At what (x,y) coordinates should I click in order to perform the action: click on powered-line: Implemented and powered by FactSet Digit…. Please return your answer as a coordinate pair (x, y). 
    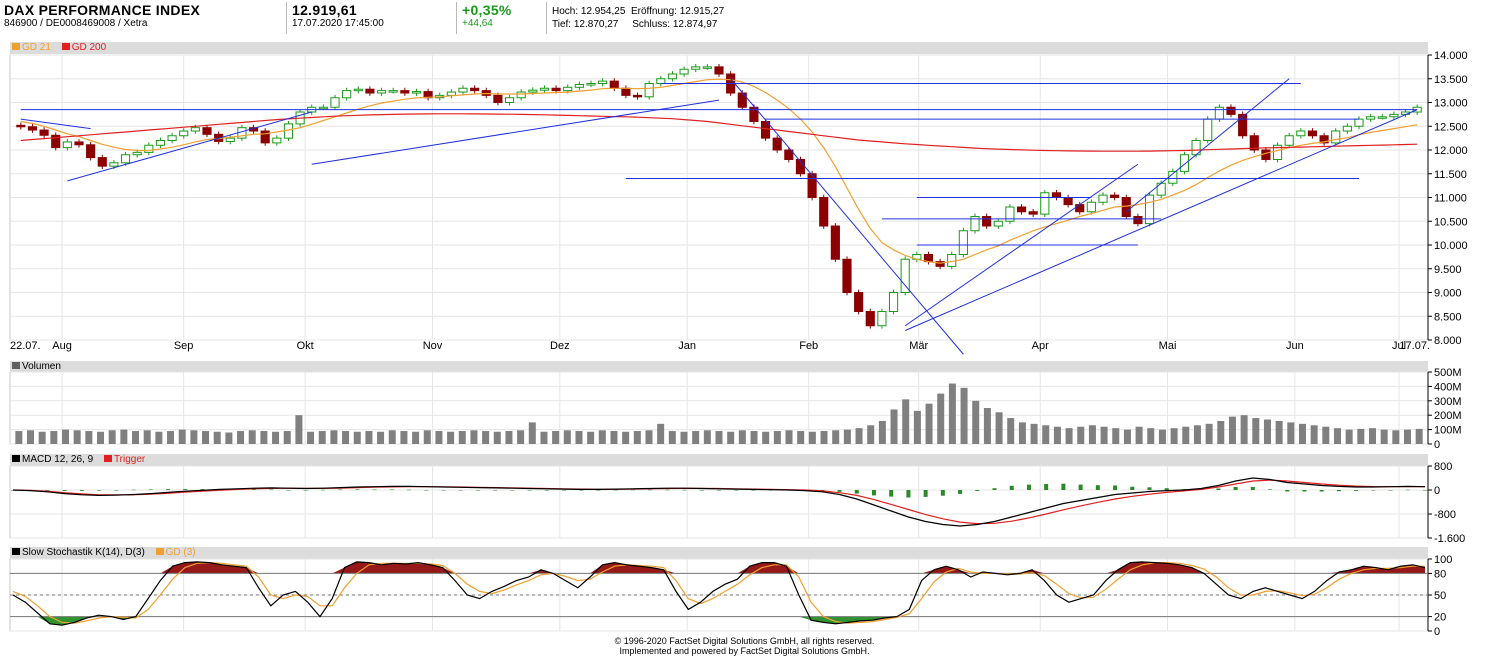
    Looking at the image, I should click on (744, 651).